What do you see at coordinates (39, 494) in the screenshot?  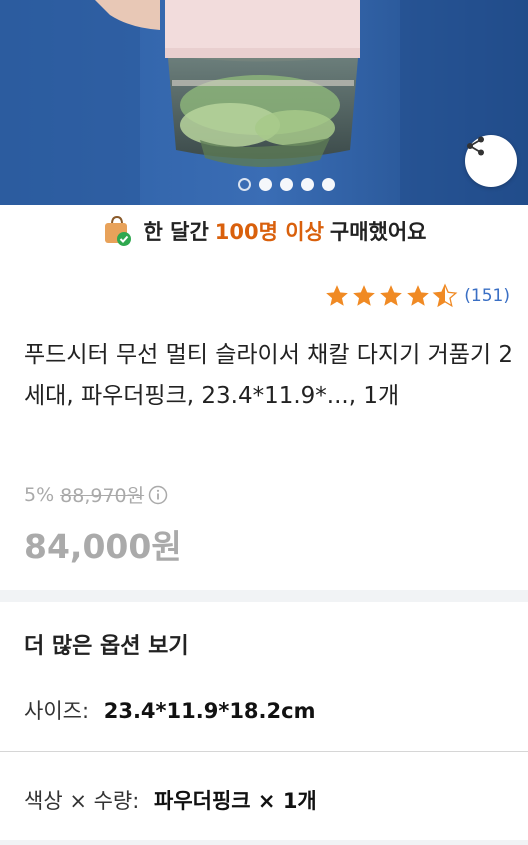 I see `discount-rate: 5%` at bounding box center [39, 494].